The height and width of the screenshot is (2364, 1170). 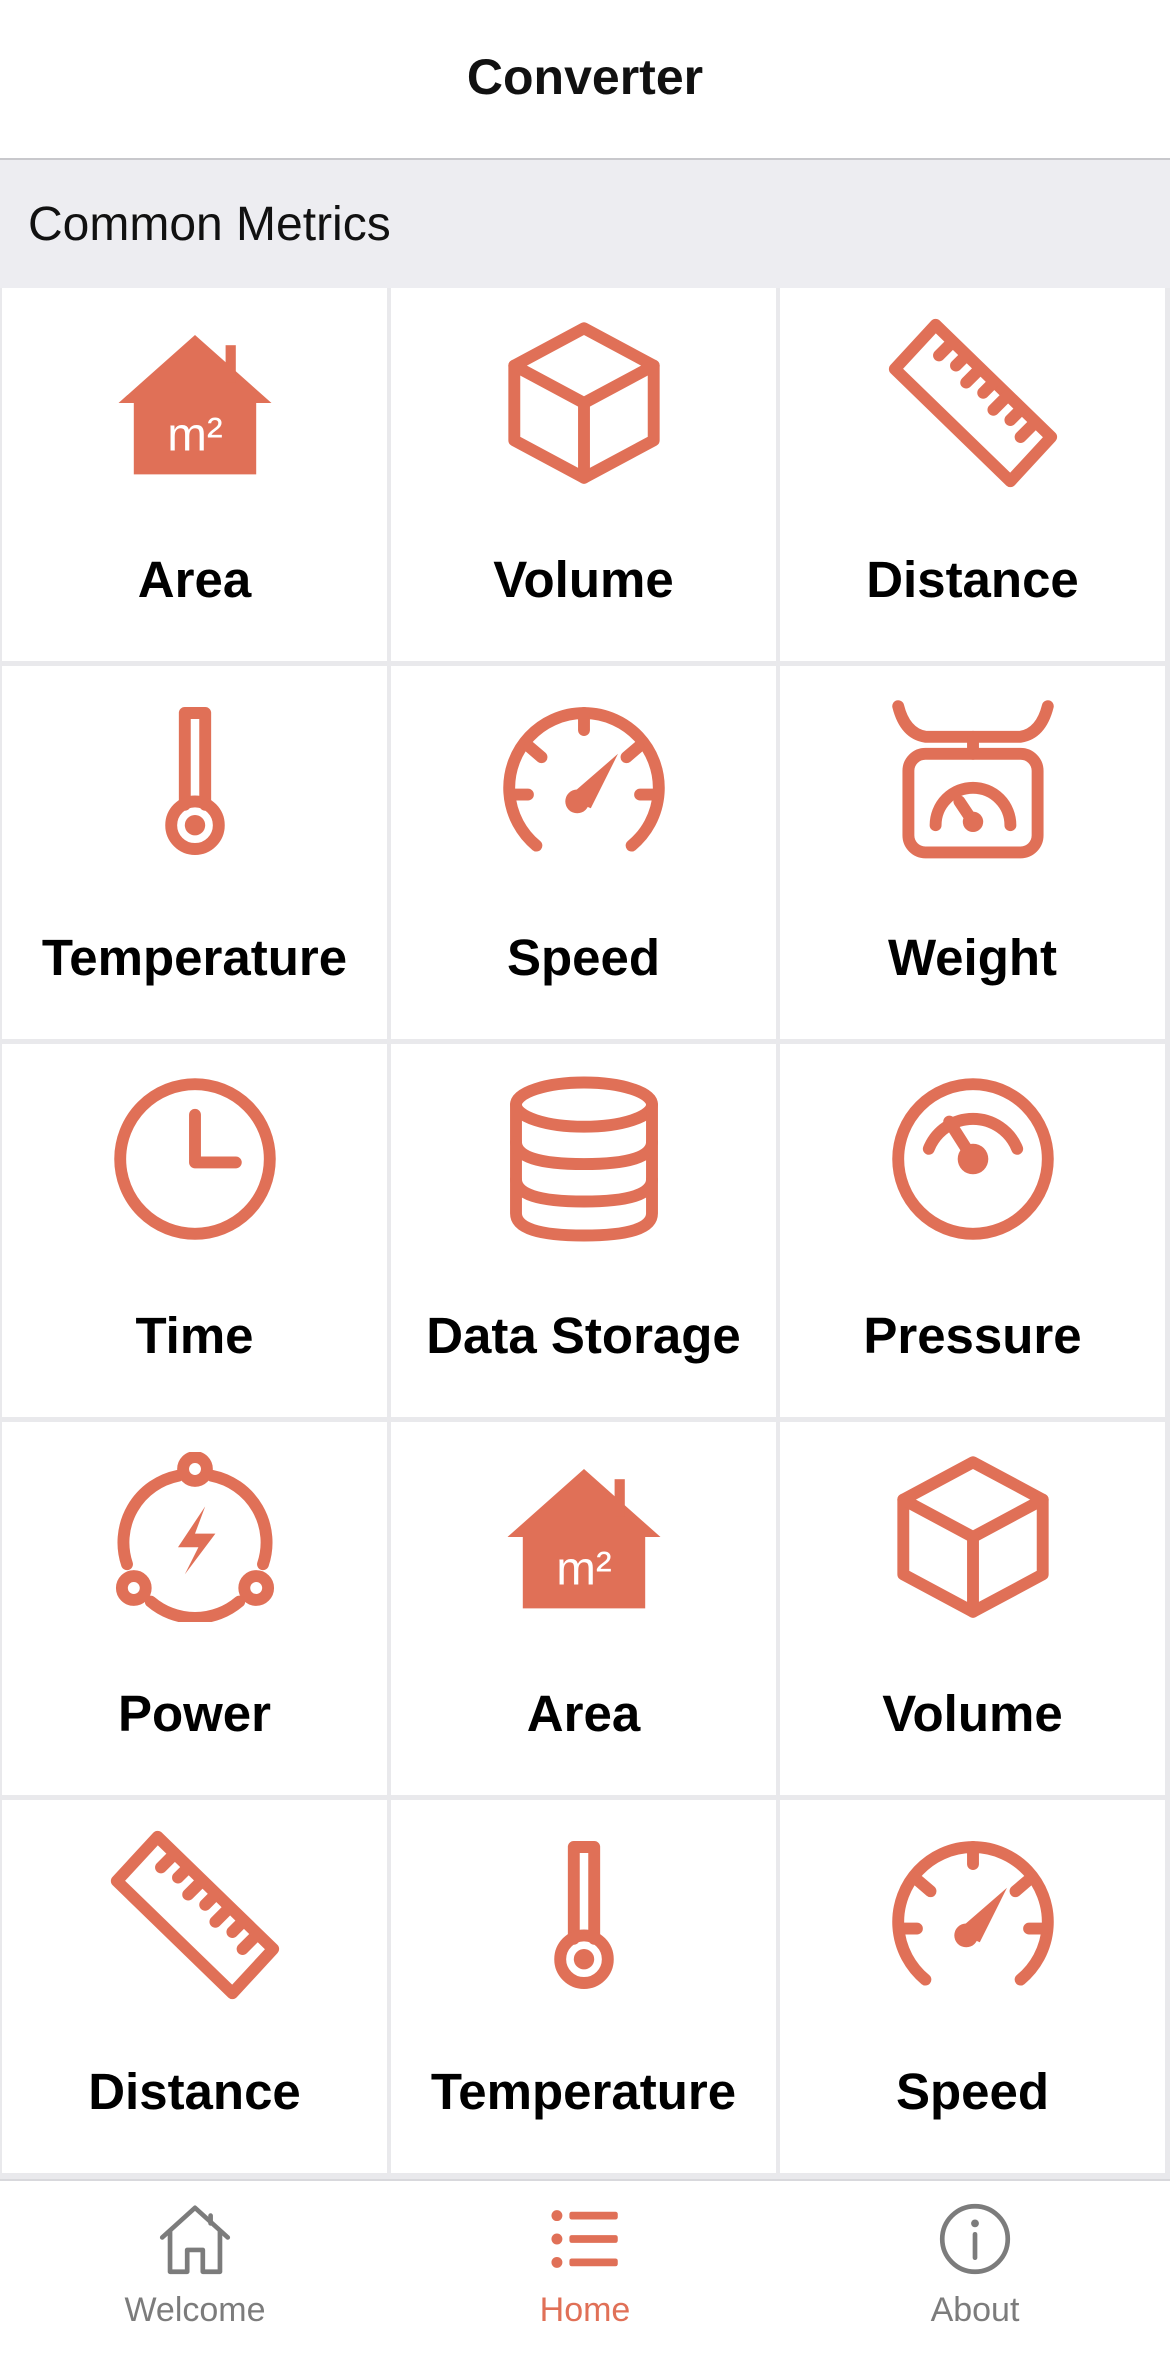 I want to click on pressure-icon, so click(x=972, y=1159).